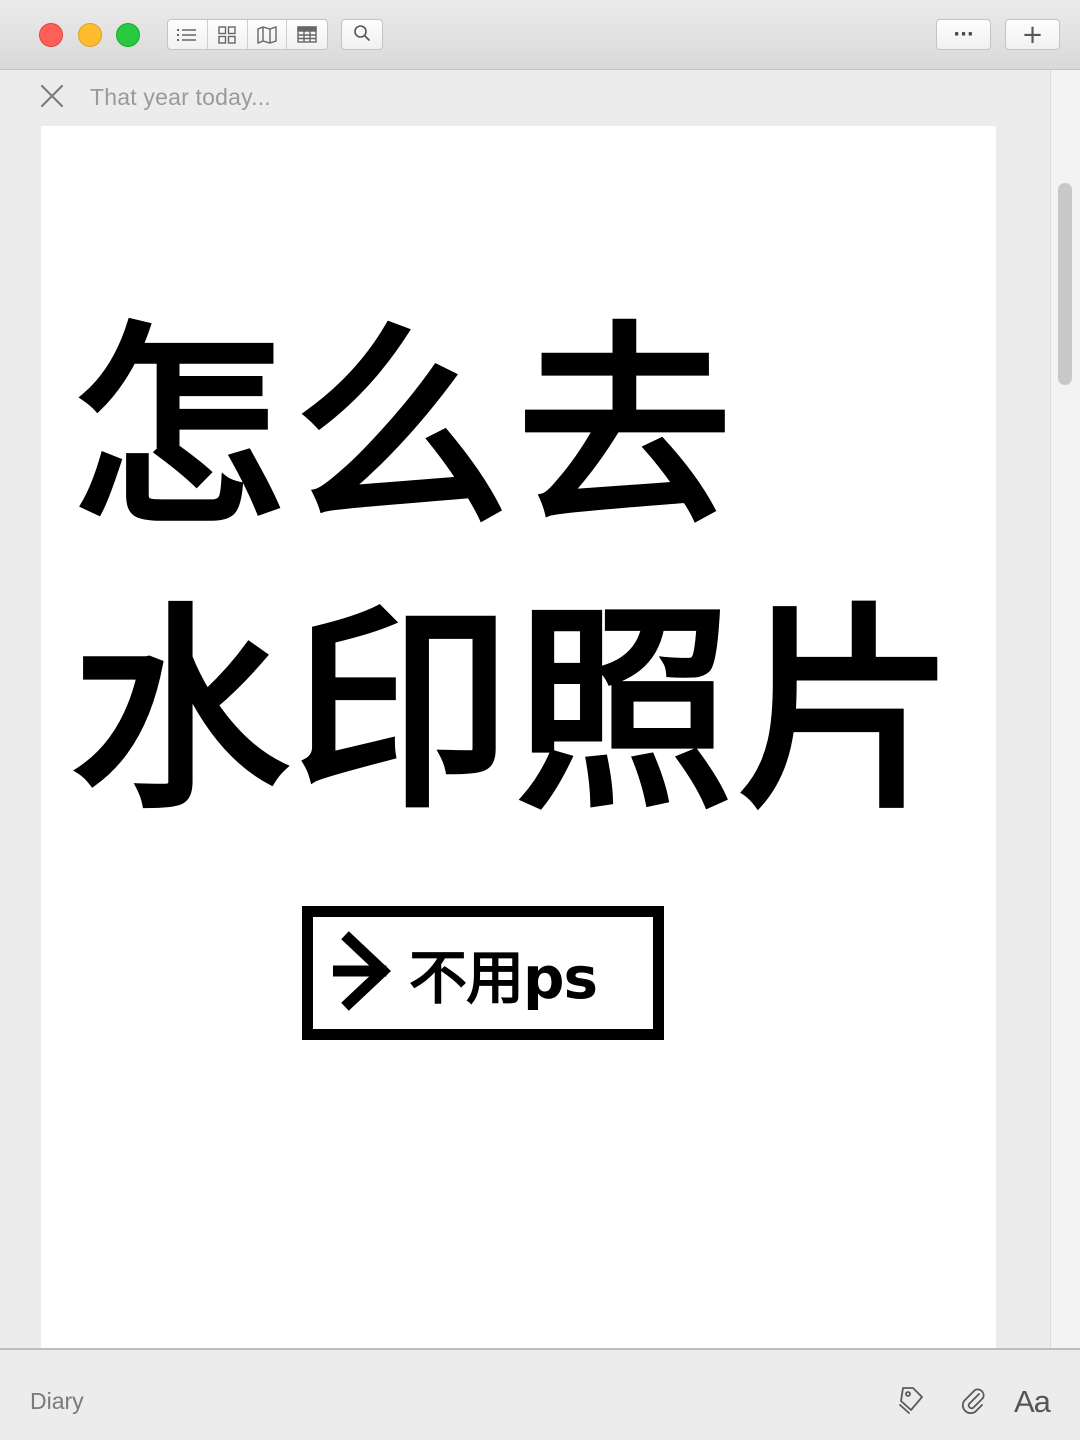  What do you see at coordinates (90, 35) in the screenshot?
I see `window-minimize-button` at bounding box center [90, 35].